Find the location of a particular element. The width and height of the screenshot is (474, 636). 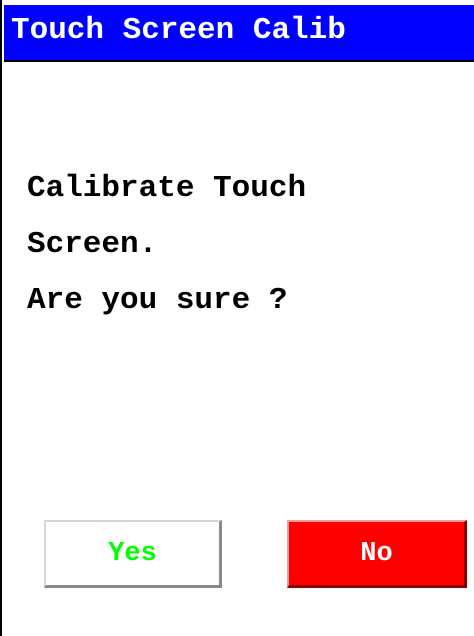

no-button: No is located at coordinates (377, 554).